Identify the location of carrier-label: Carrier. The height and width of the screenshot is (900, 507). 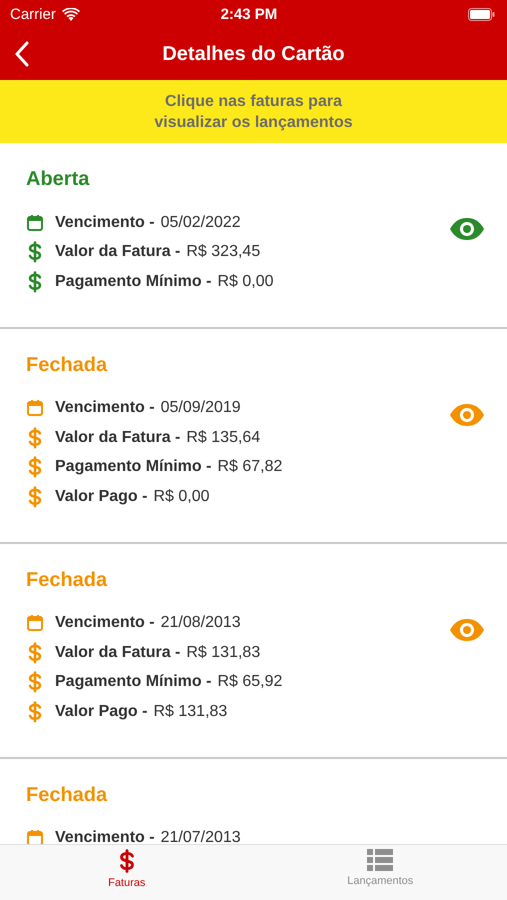
(33, 14).